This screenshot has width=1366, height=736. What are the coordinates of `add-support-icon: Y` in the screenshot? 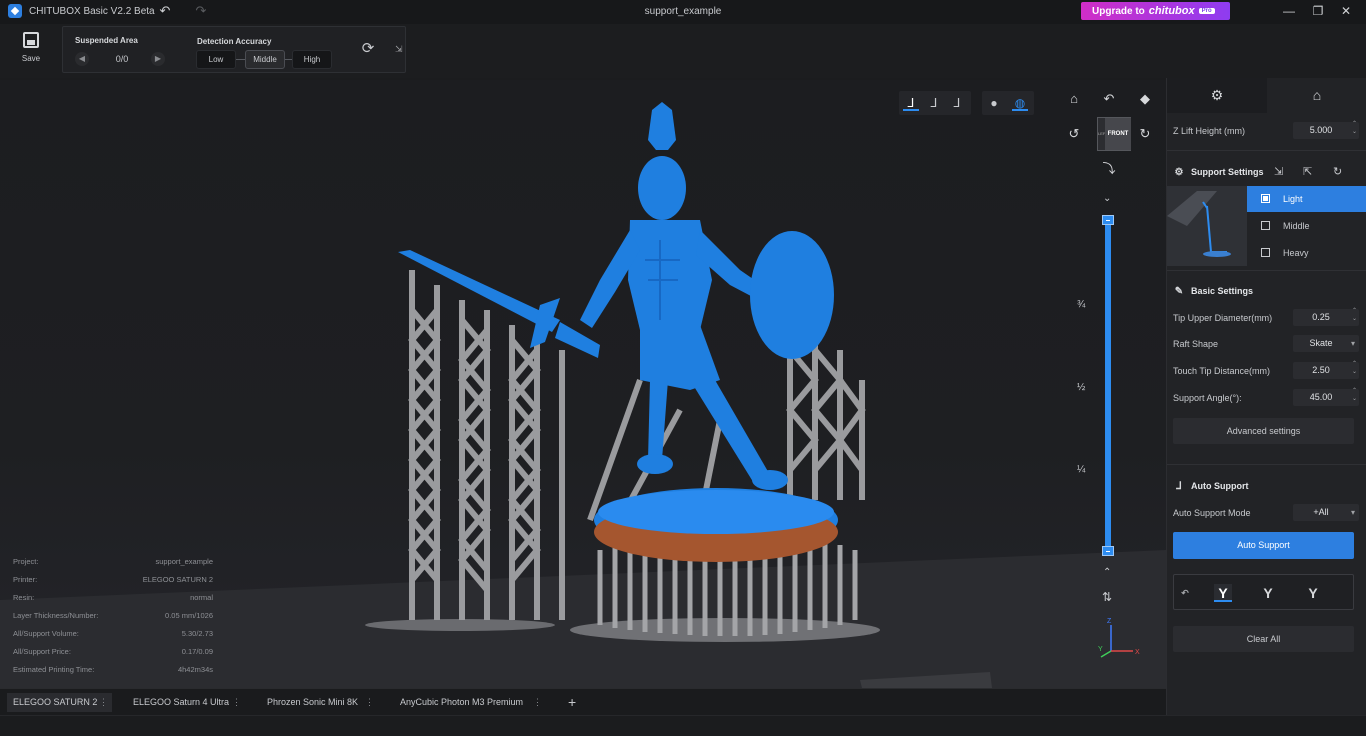 It's located at (1223, 593).